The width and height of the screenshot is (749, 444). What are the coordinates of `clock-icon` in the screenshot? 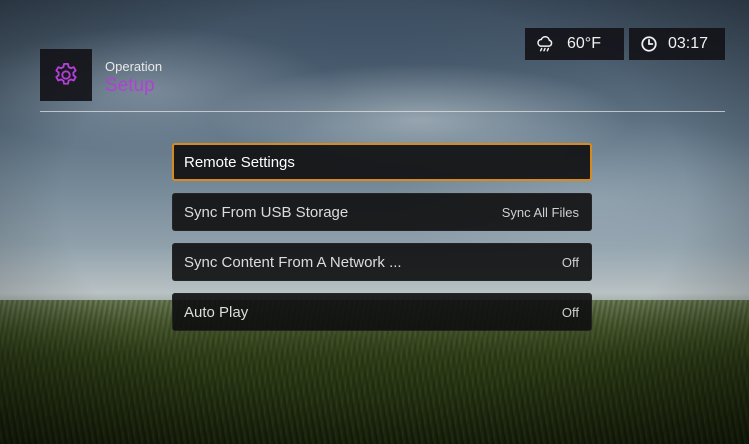 It's located at (649, 44).